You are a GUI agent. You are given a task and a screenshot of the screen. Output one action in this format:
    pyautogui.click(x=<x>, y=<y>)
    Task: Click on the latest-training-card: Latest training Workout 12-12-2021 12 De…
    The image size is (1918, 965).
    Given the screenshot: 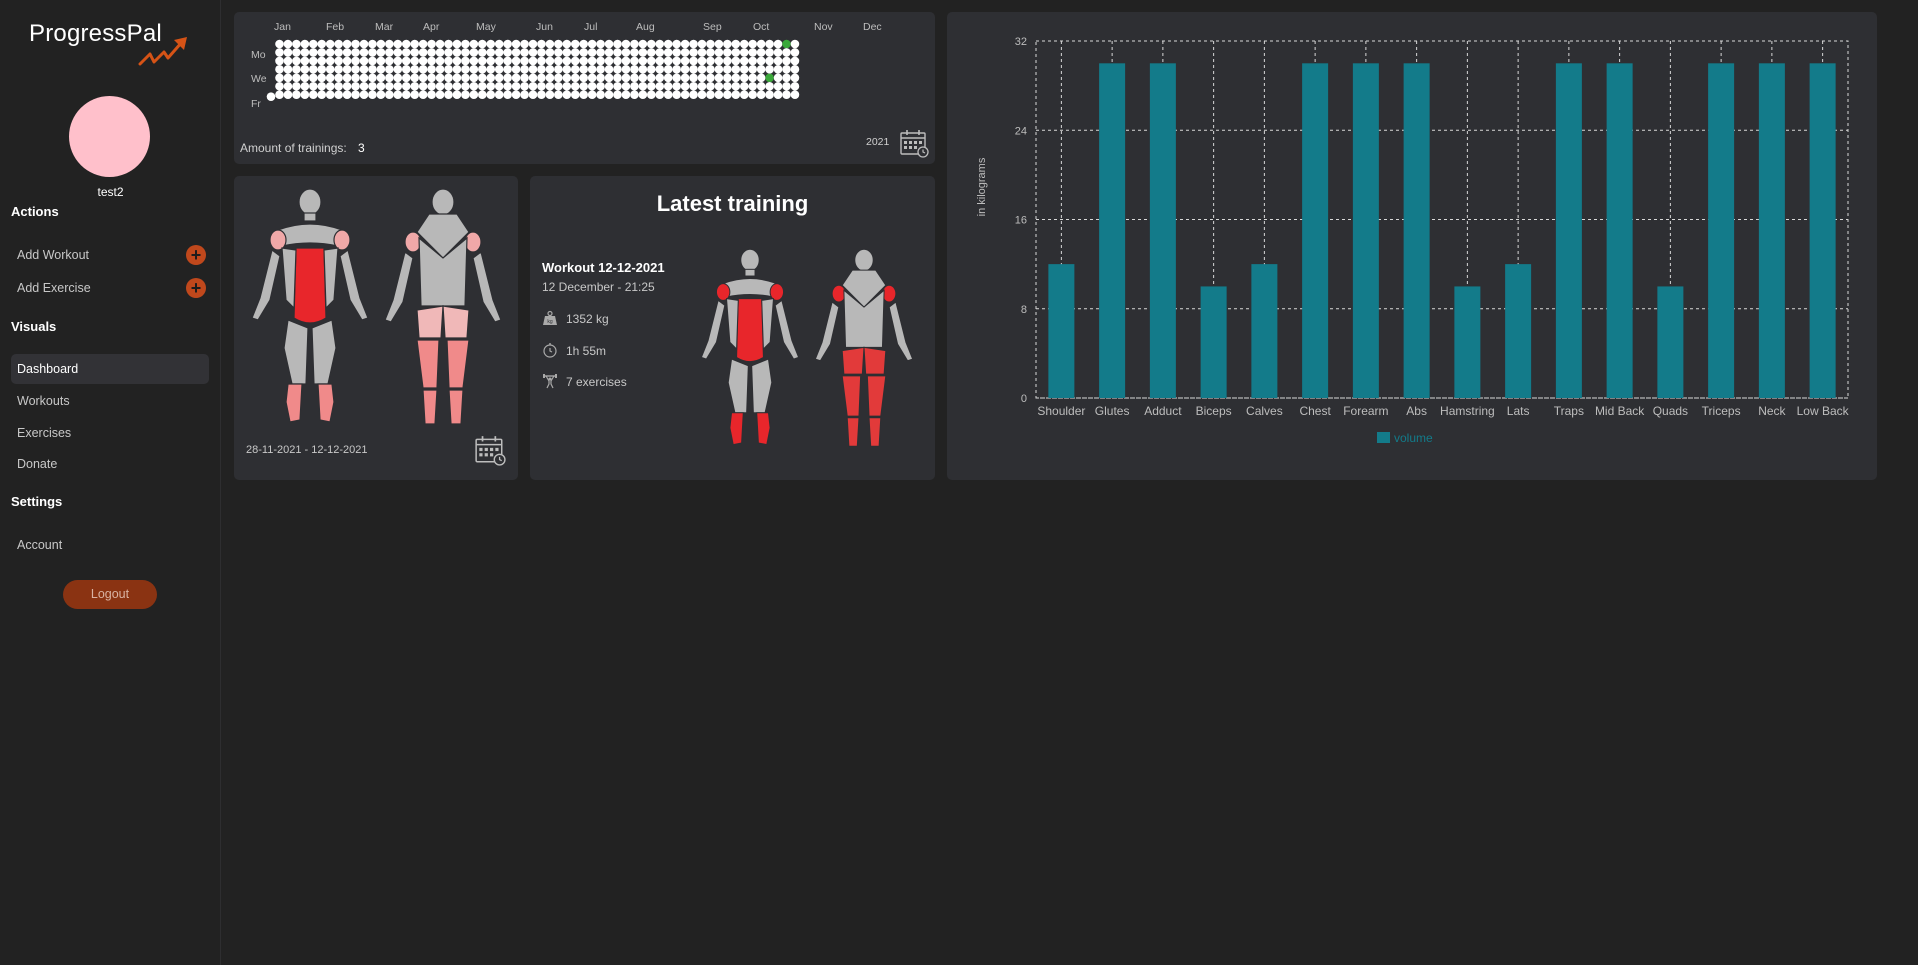 What is the action you would take?
    pyautogui.click(x=732, y=328)
    